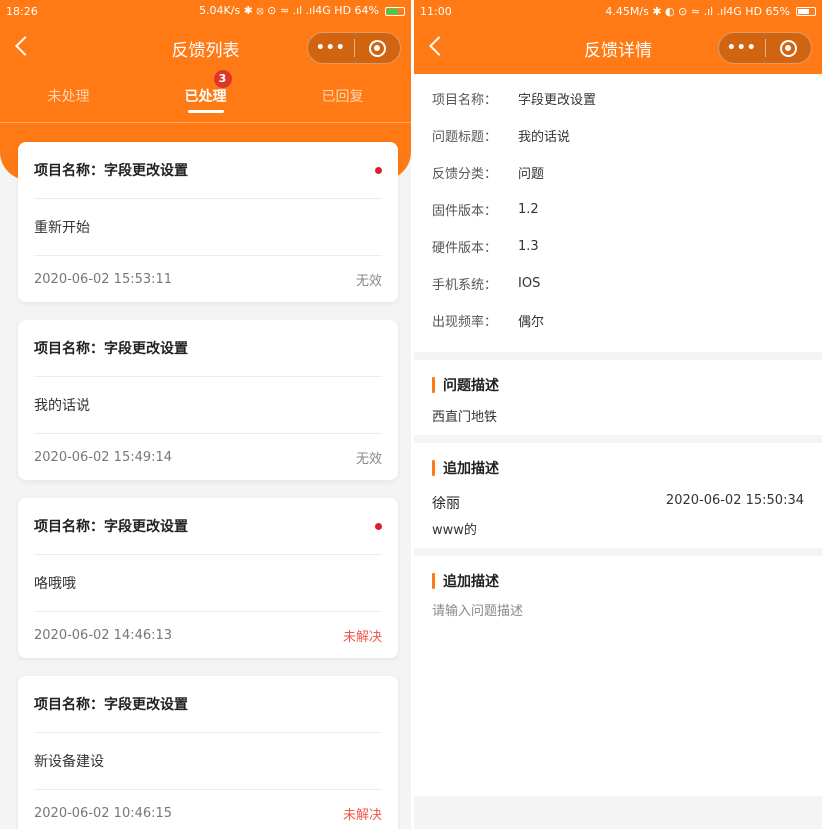 The image size is (829, 829). Describe the element at coordinates (465, 137) in the screenshot. I see `info-key: 问题标题：` at that location.